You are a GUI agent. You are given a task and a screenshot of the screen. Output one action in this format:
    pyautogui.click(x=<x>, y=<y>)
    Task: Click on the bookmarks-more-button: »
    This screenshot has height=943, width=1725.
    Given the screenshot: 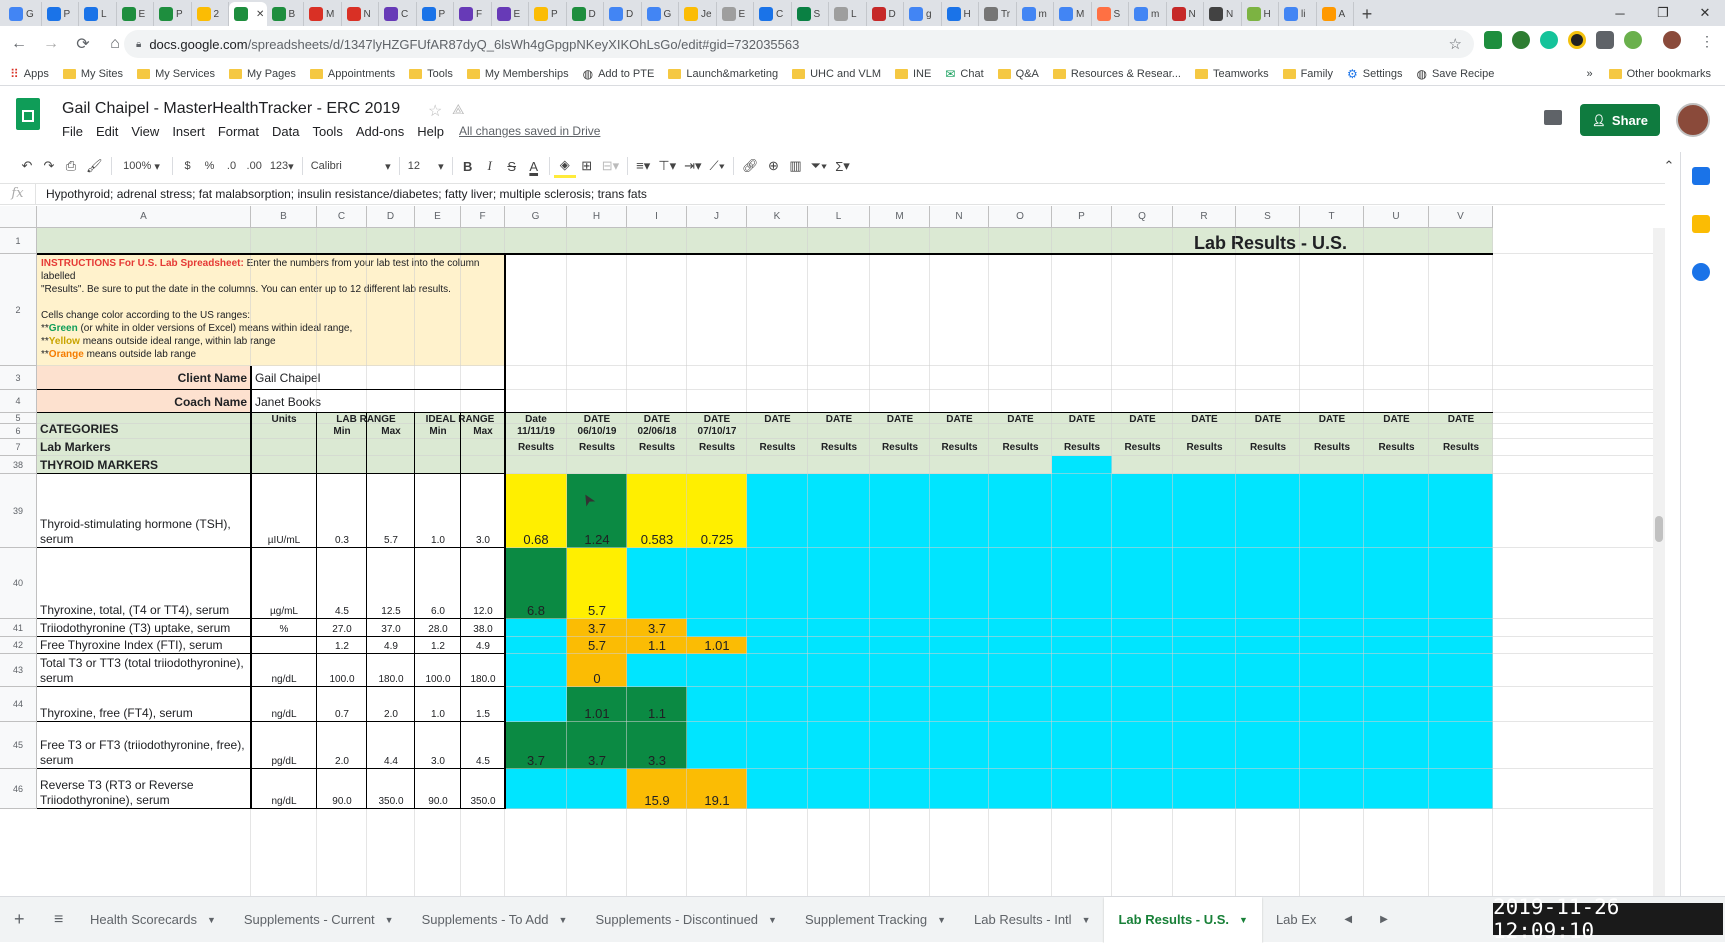 What is the action you would take?
    pyautogui.click(x=1590, y=74)
    